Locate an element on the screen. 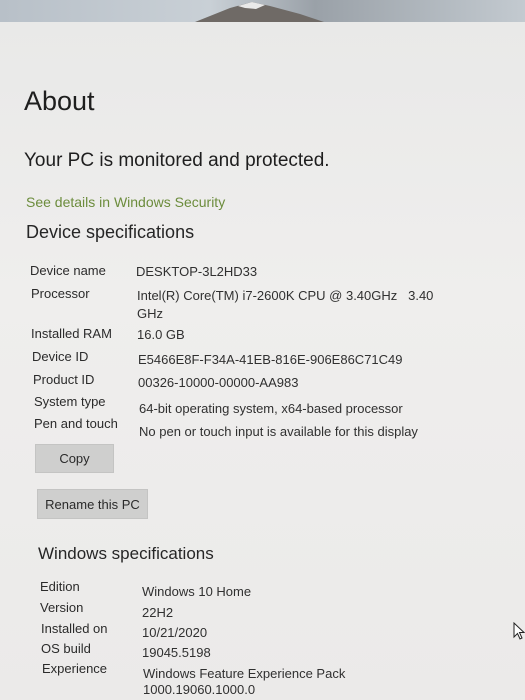 This screenshot has height=700, width=525. spec-value-continued: 1000.19060.1000.0 is located at coordinates (199, 689).